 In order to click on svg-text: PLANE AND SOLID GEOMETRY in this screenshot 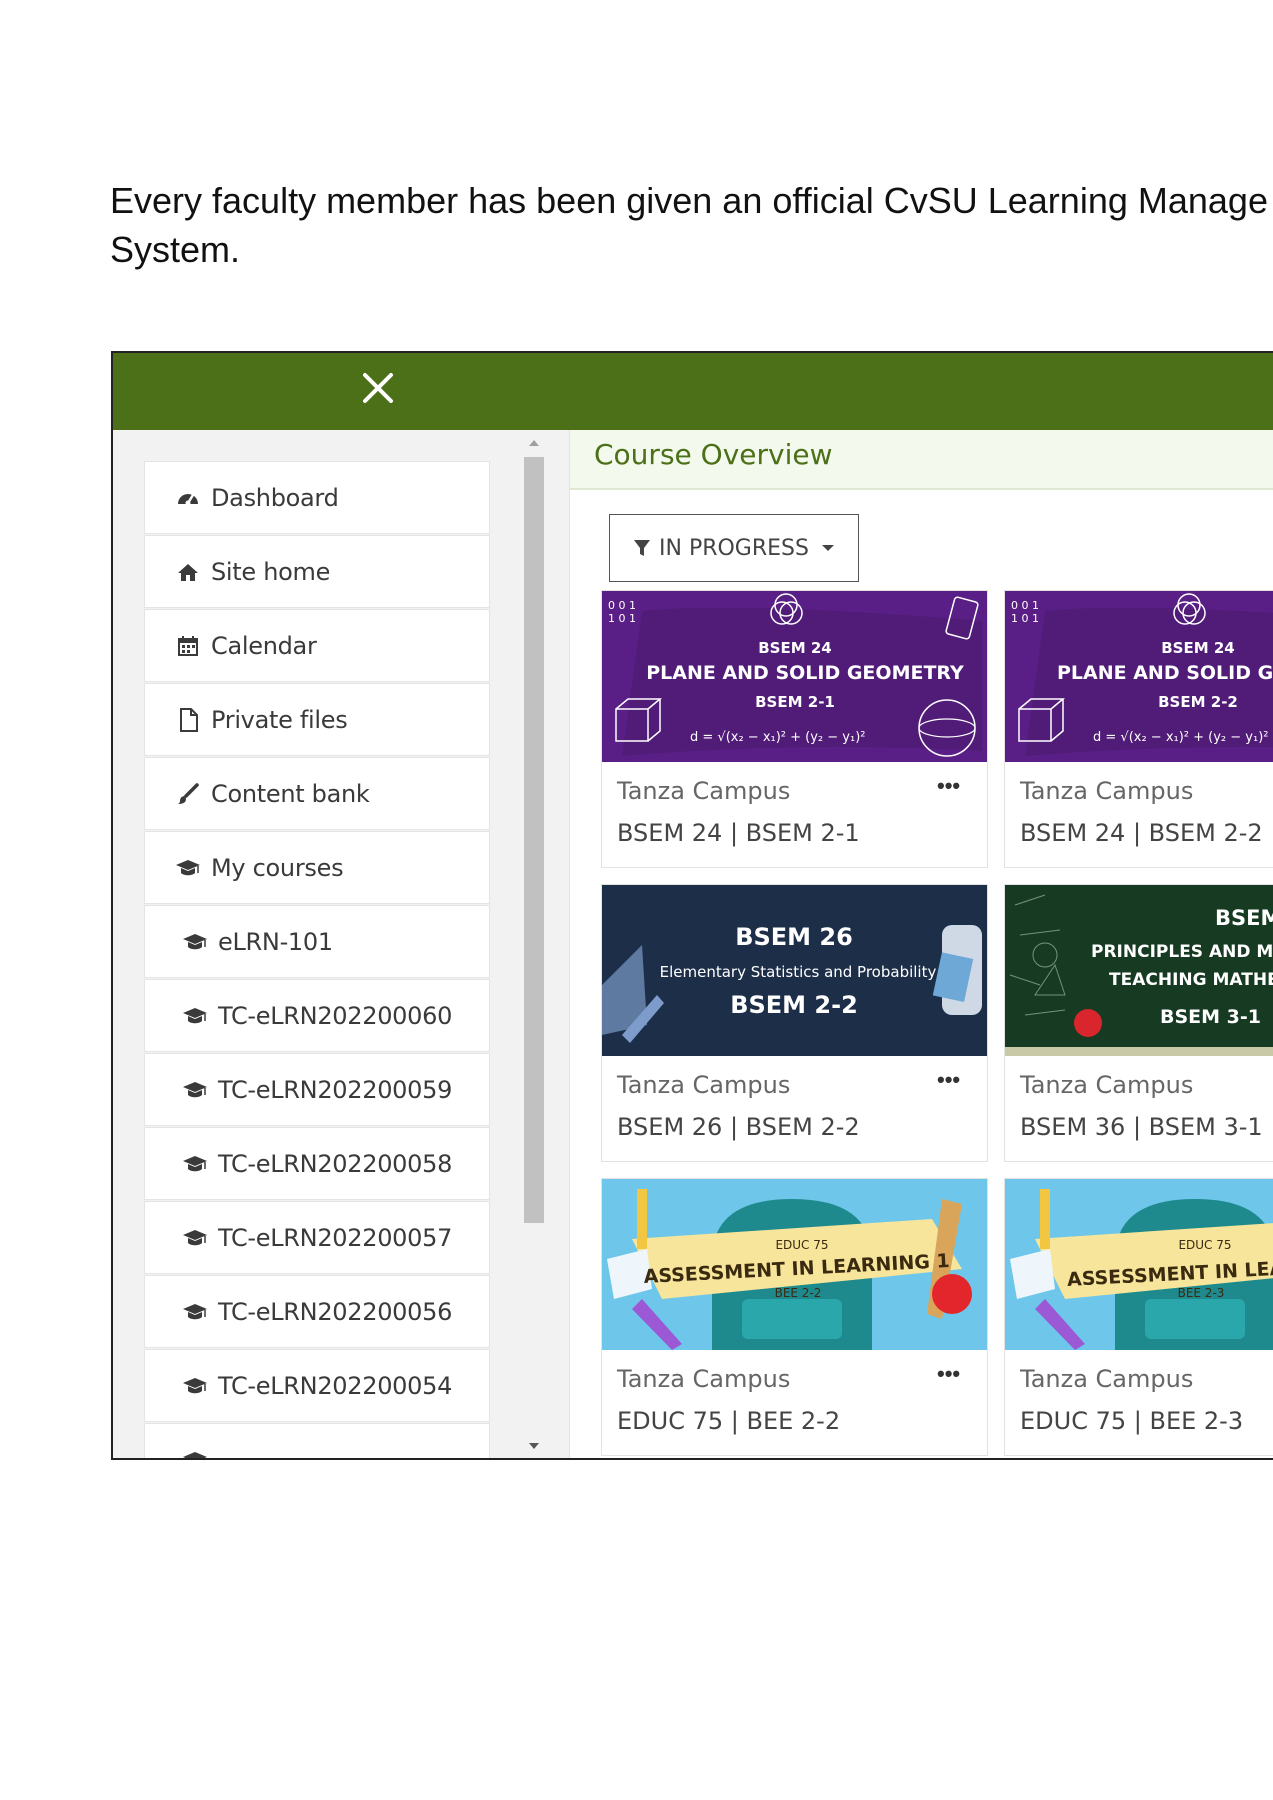, I will do `click(805, 673)`.